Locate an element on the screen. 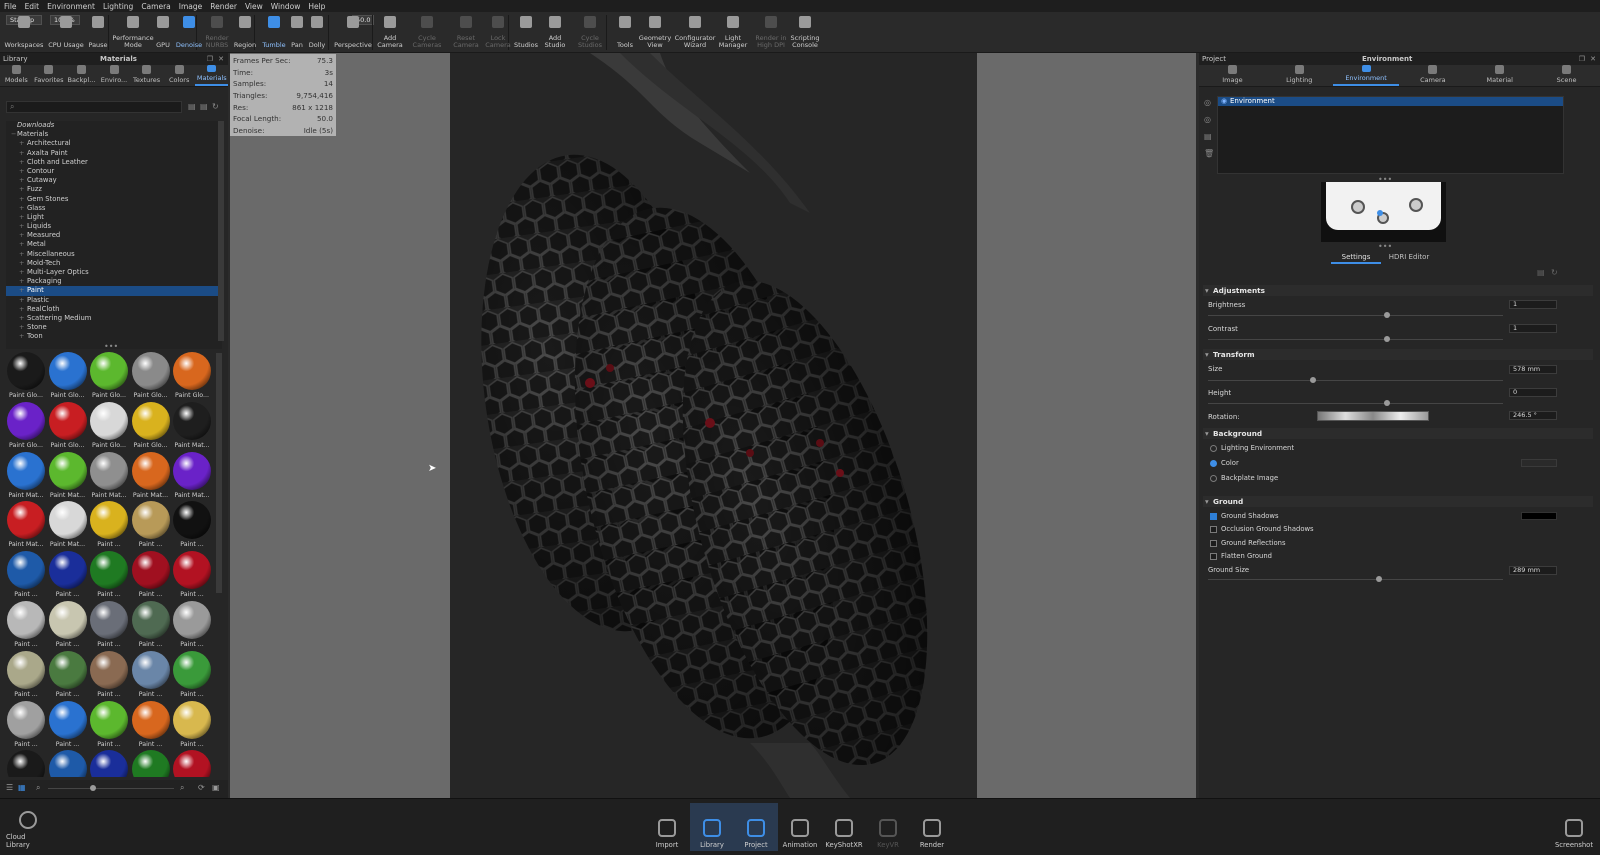 This screenshot has height=855, width=1600. tree-item-liquids: Liquids is located at coordinates (114, 226).